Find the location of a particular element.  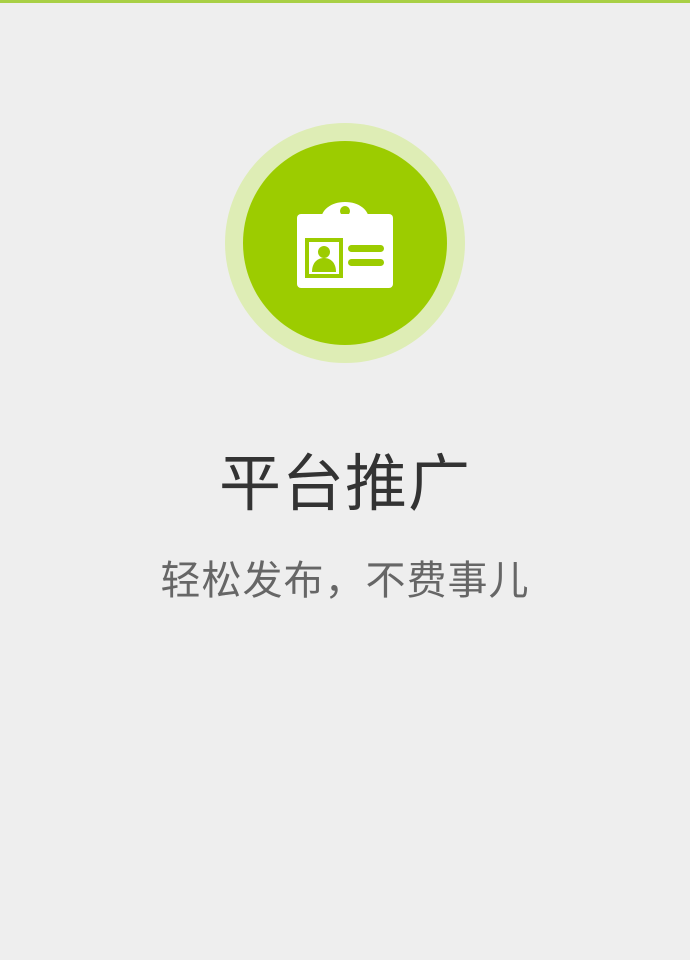

top-accent-bar is located at coordinates (345, 1).